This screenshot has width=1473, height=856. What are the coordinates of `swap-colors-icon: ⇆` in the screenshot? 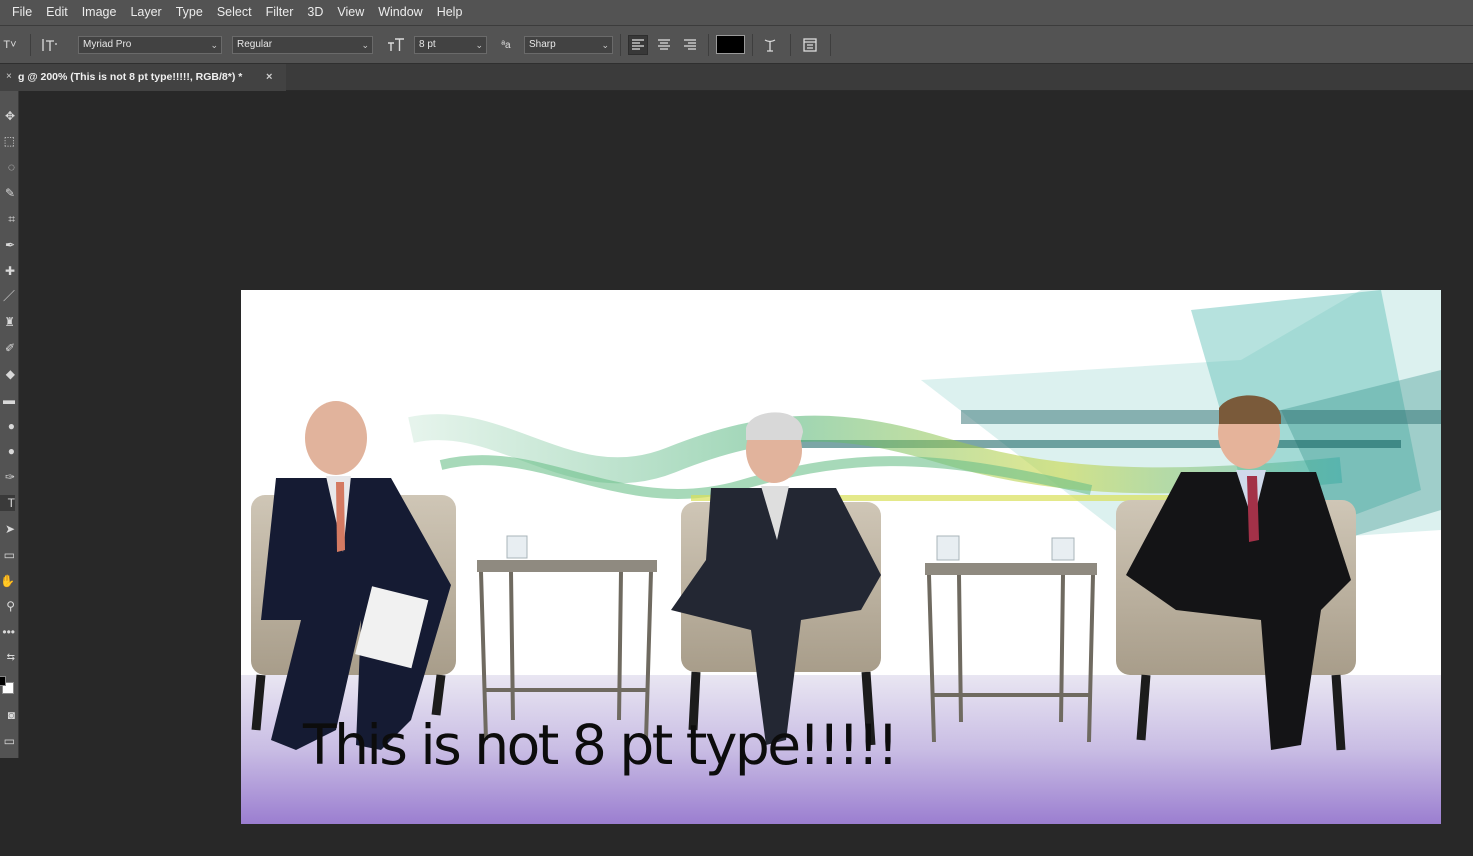 It's located at (7, 658).